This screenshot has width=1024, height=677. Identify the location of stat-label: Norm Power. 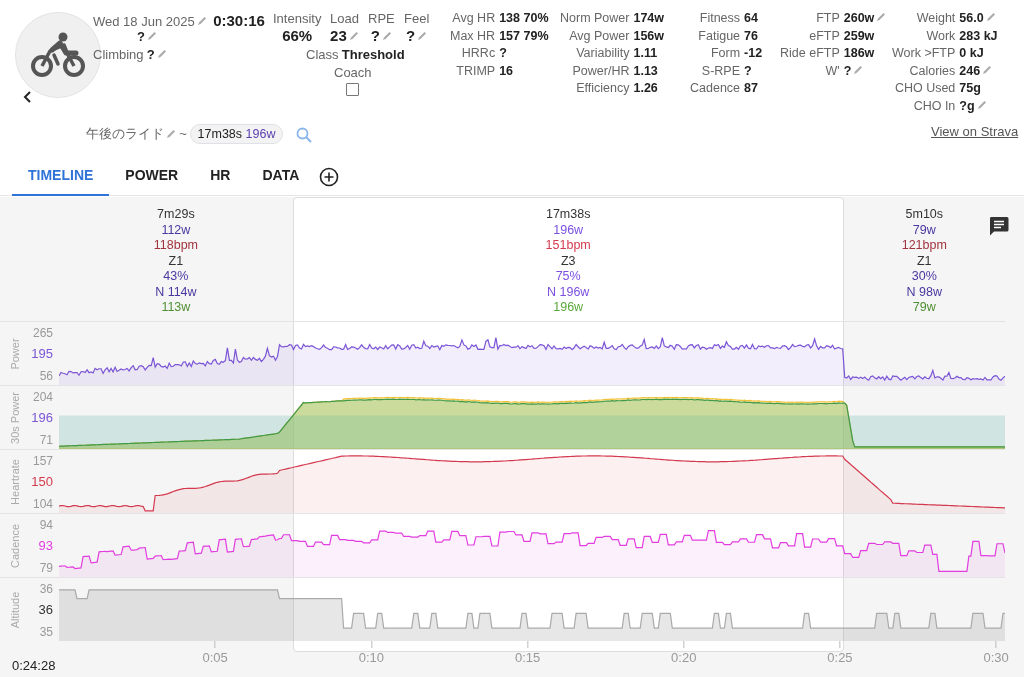
(595, 18).